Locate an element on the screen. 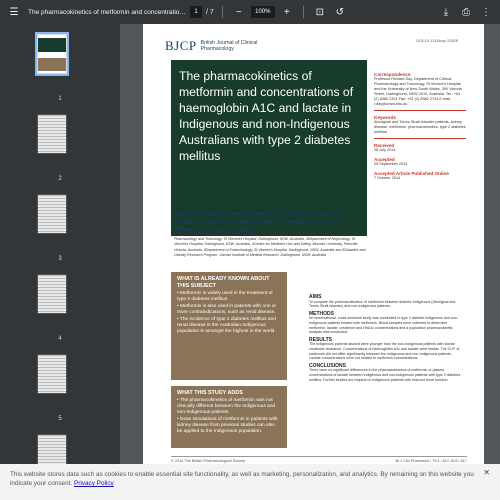 The image size is (500, 500). thumbnail-label: 1 is located at coordinates (60, 99).